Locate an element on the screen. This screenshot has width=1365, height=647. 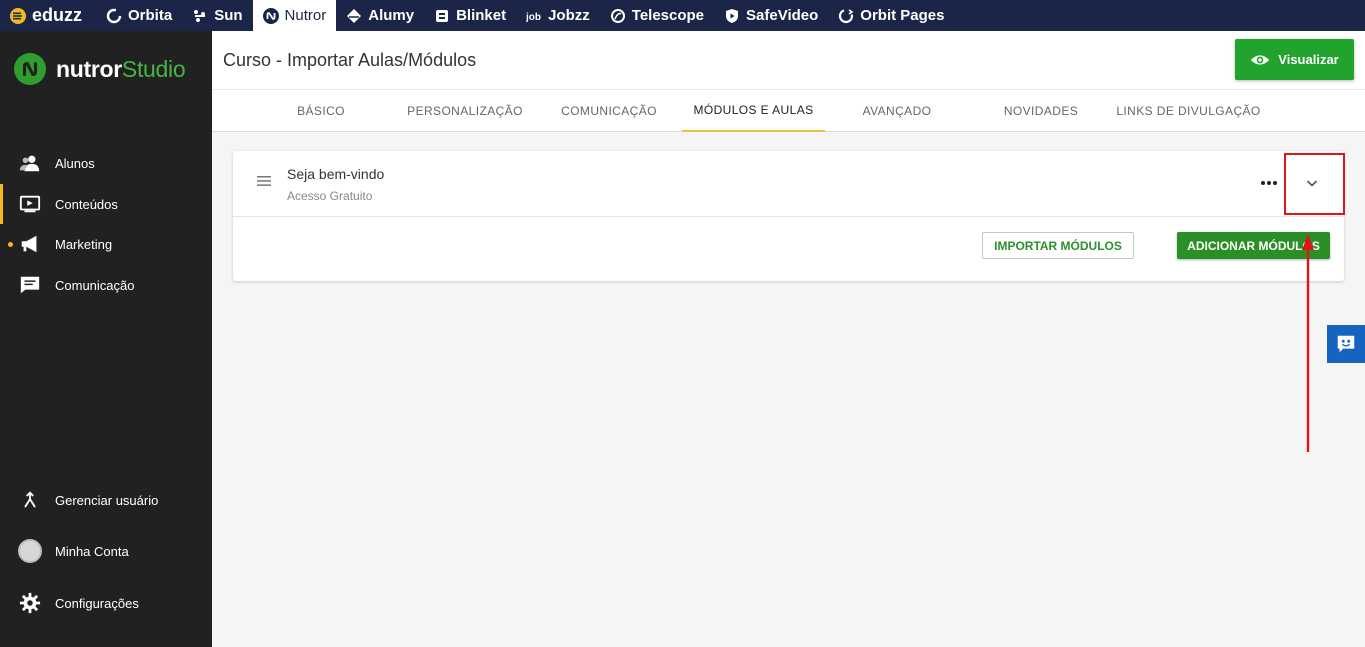
sidebar-item-label: Conteúdos is located at coordinates (86, 204).